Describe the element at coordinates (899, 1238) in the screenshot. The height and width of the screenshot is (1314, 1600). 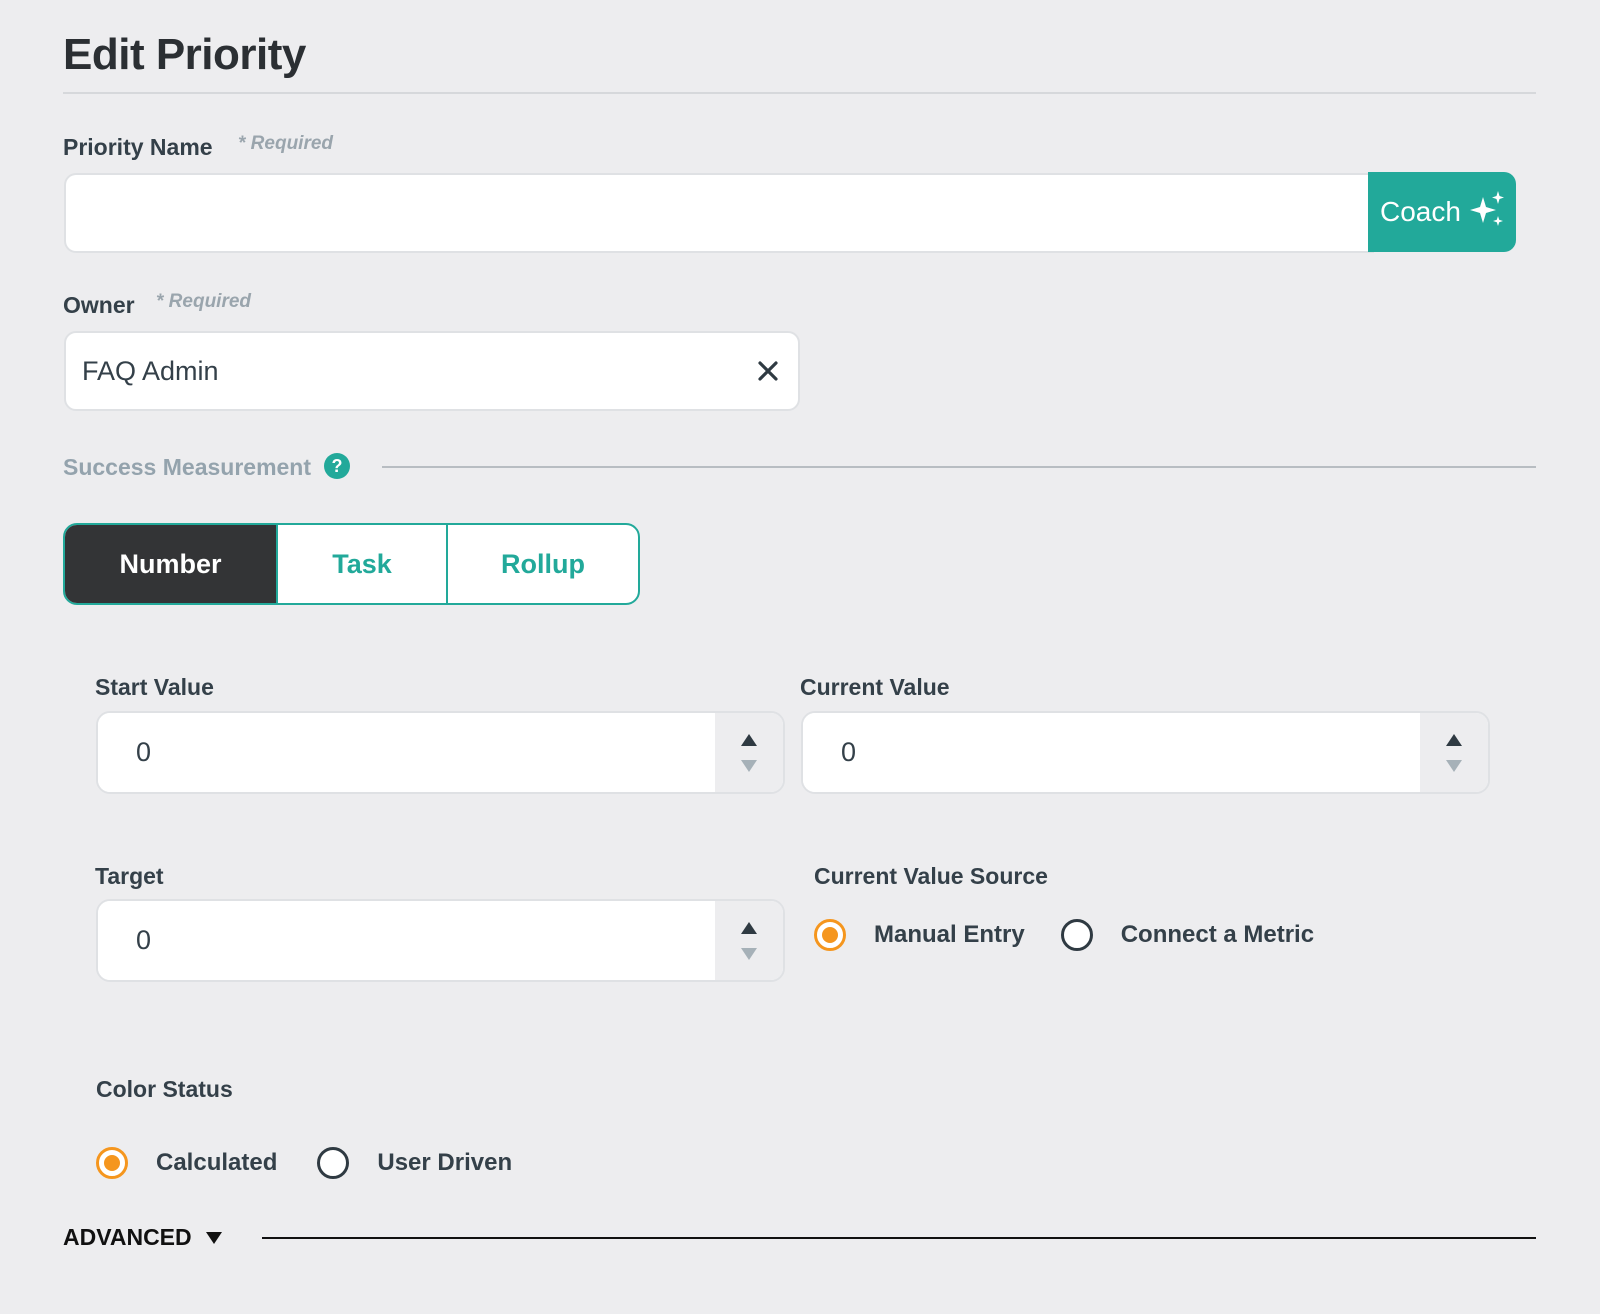
I see `advanced-divider` at that location.